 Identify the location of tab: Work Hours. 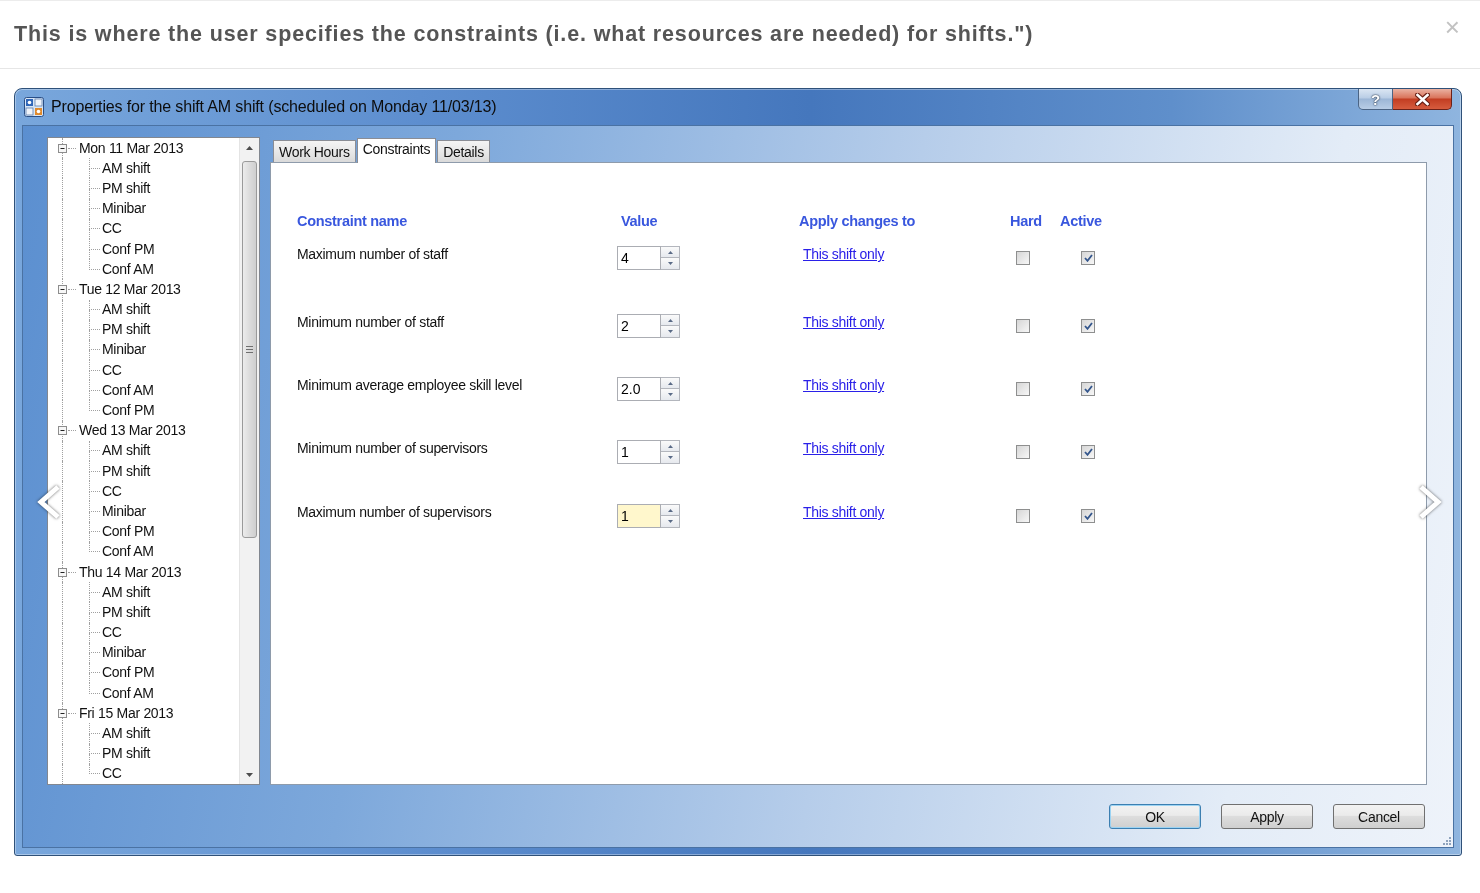
(314, 151).